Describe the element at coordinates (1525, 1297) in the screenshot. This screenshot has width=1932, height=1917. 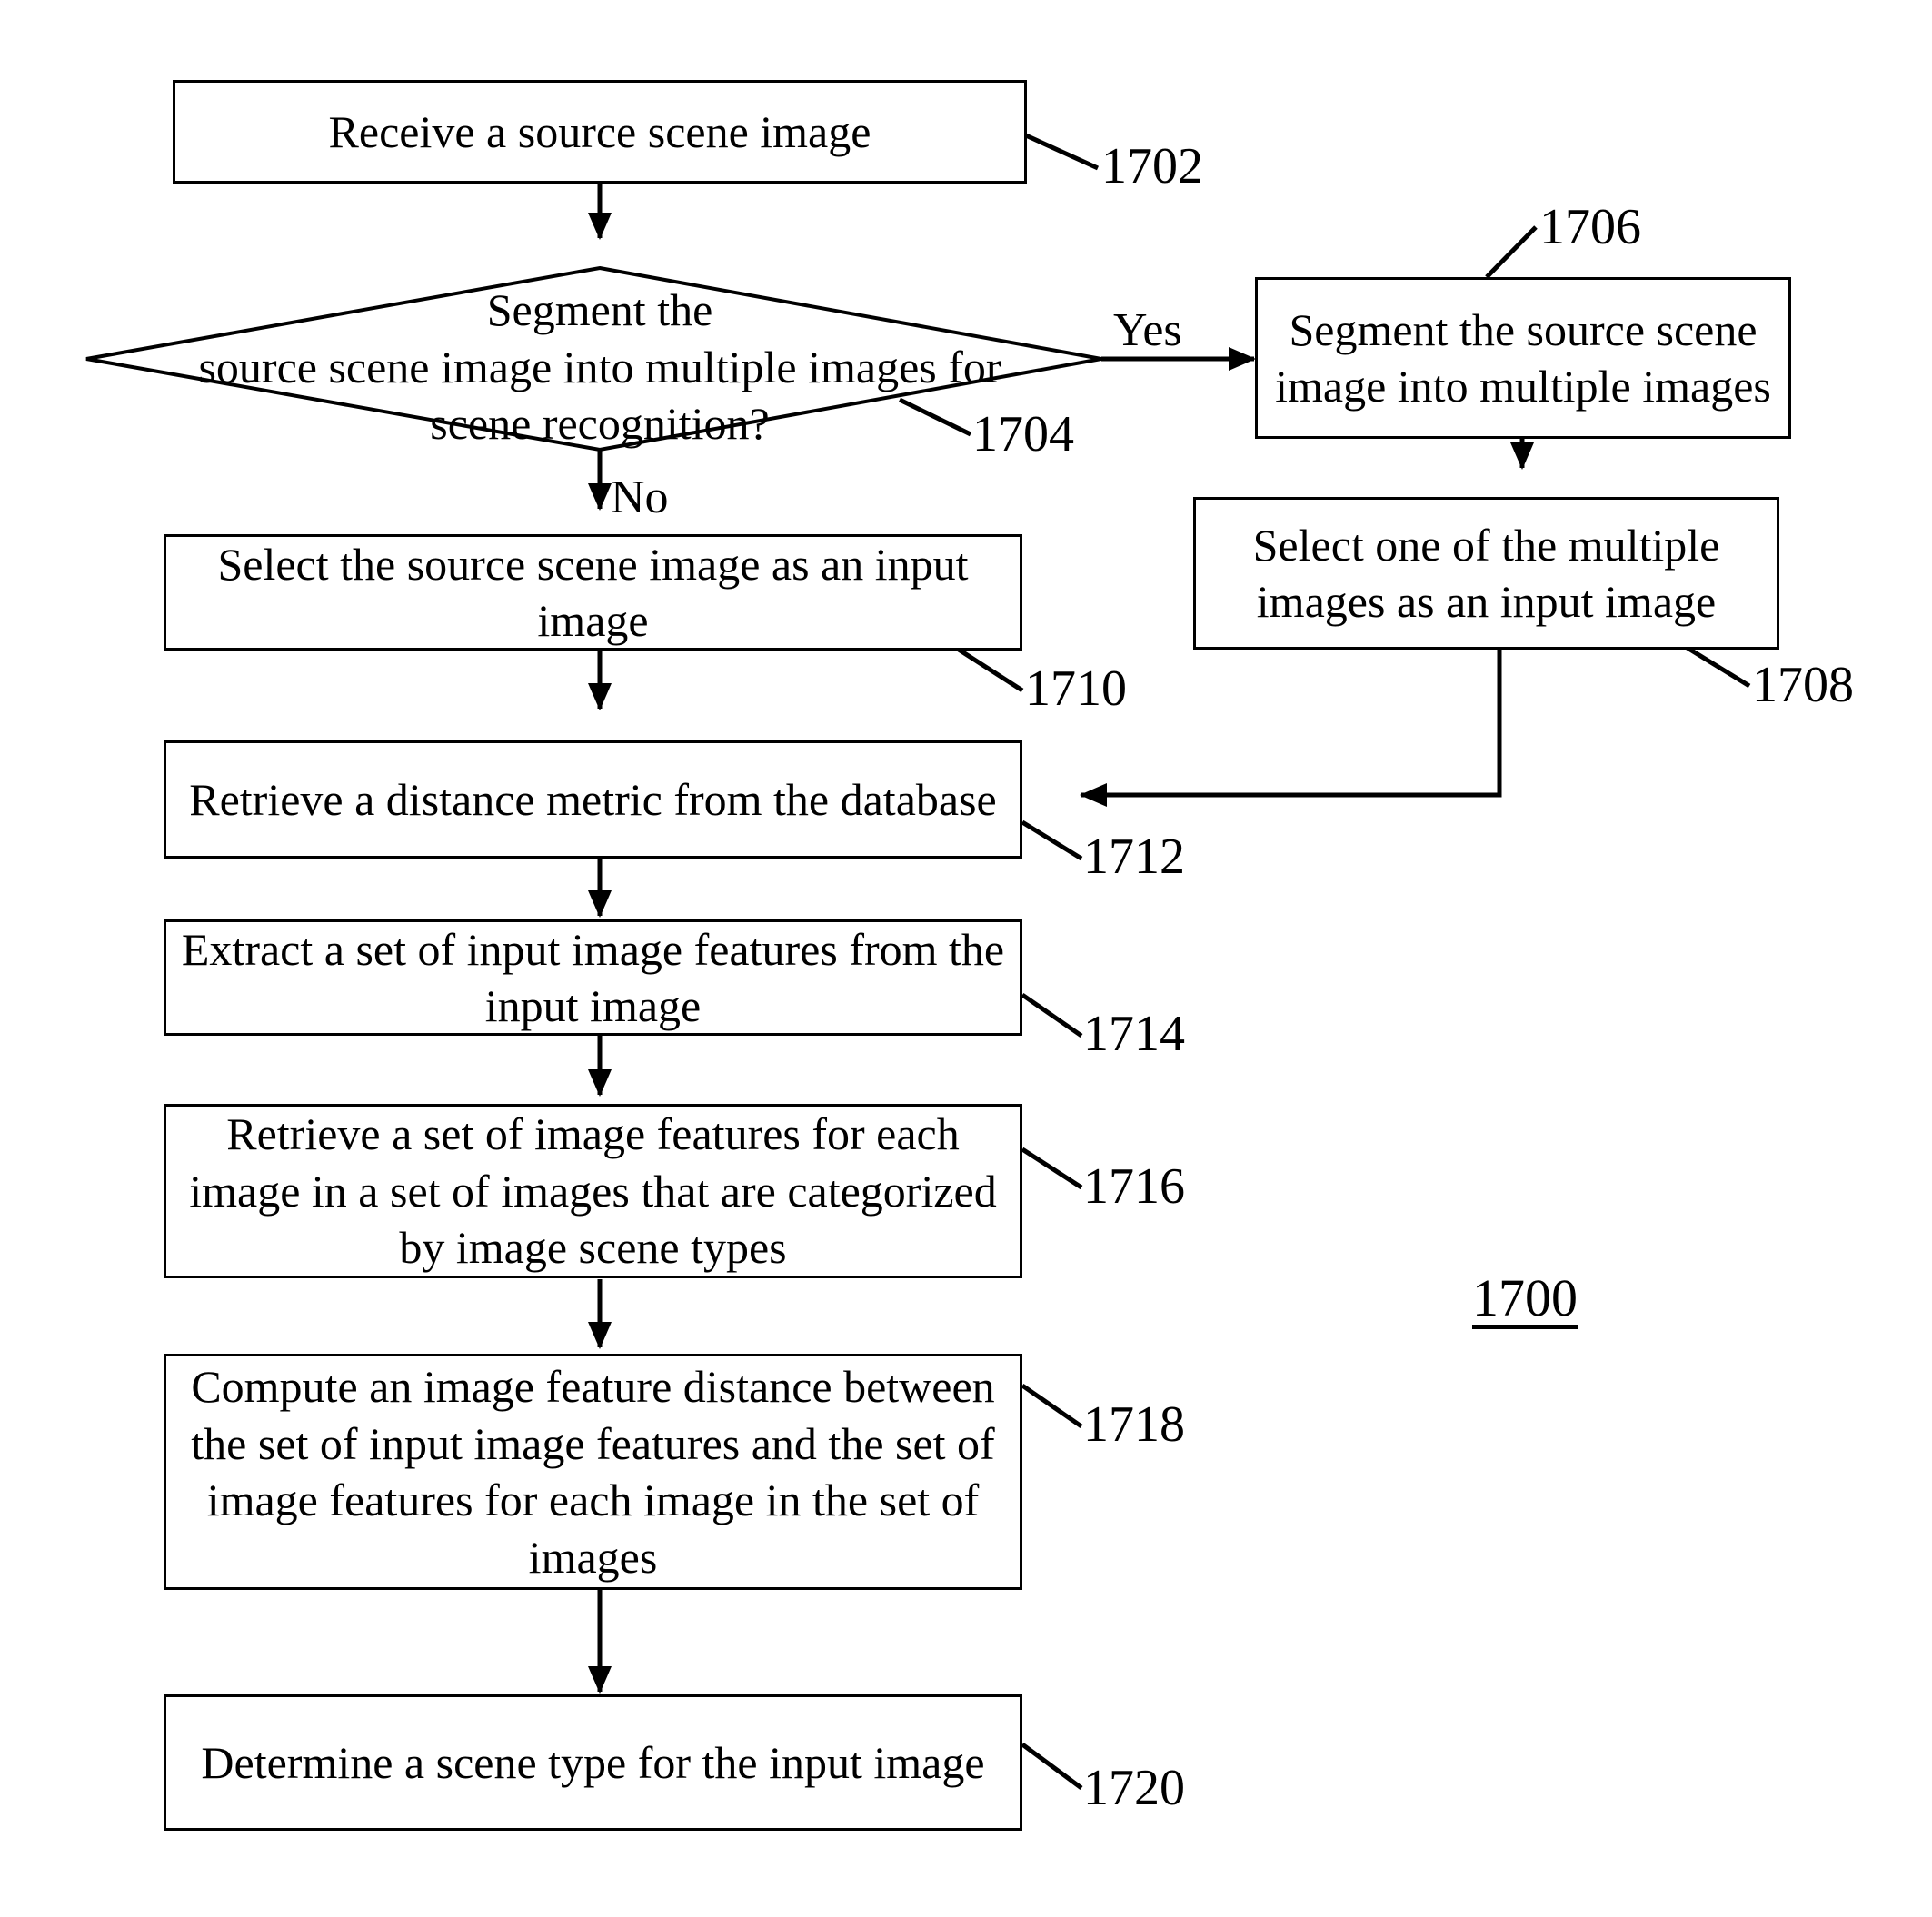
I see `figure-number-1700: 1700` at that location.